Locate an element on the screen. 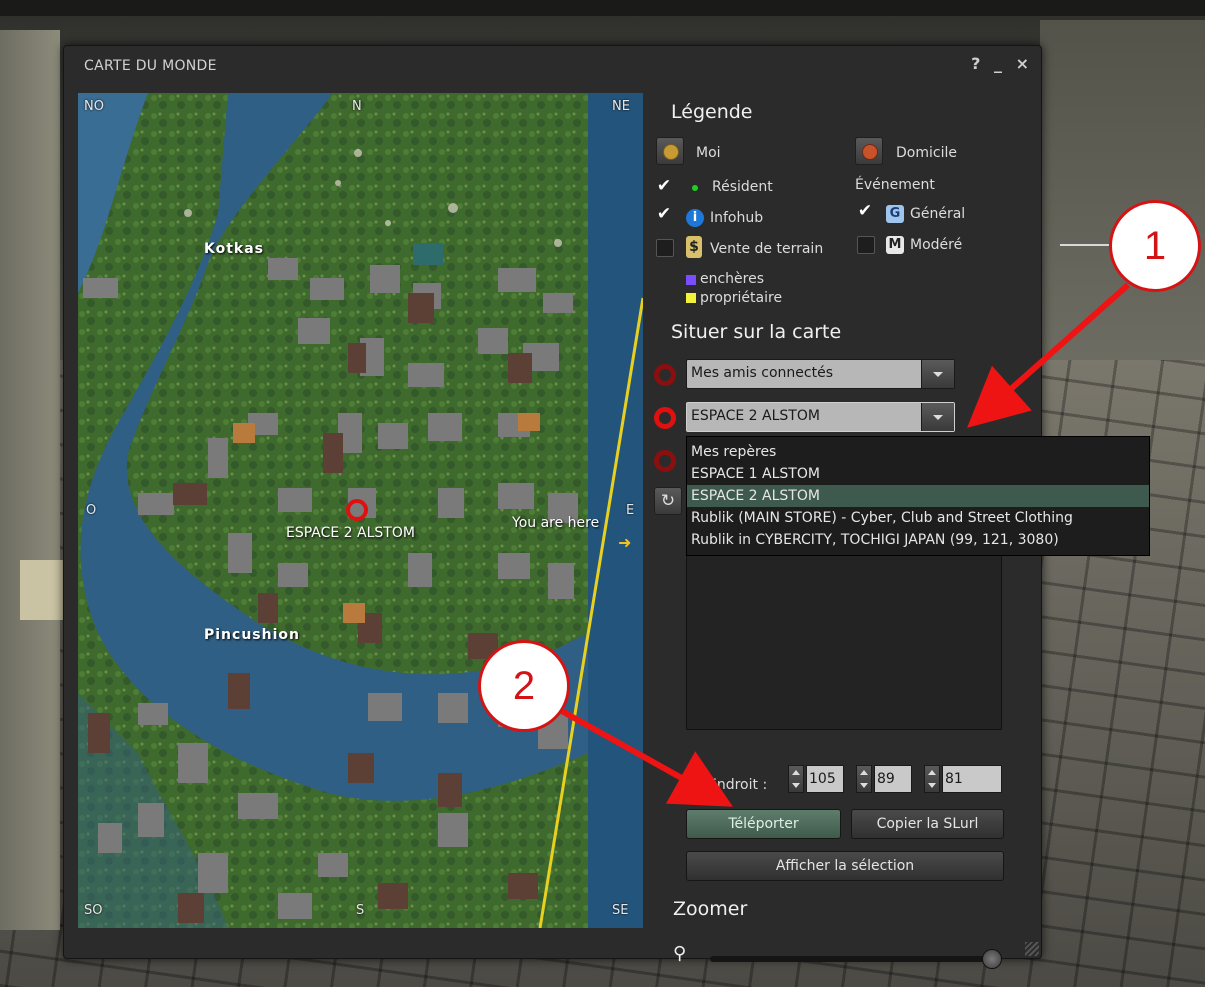 This screenshot has width=1205, height=987. zoom-title: Zoomer is located at coordinates (710, 909).